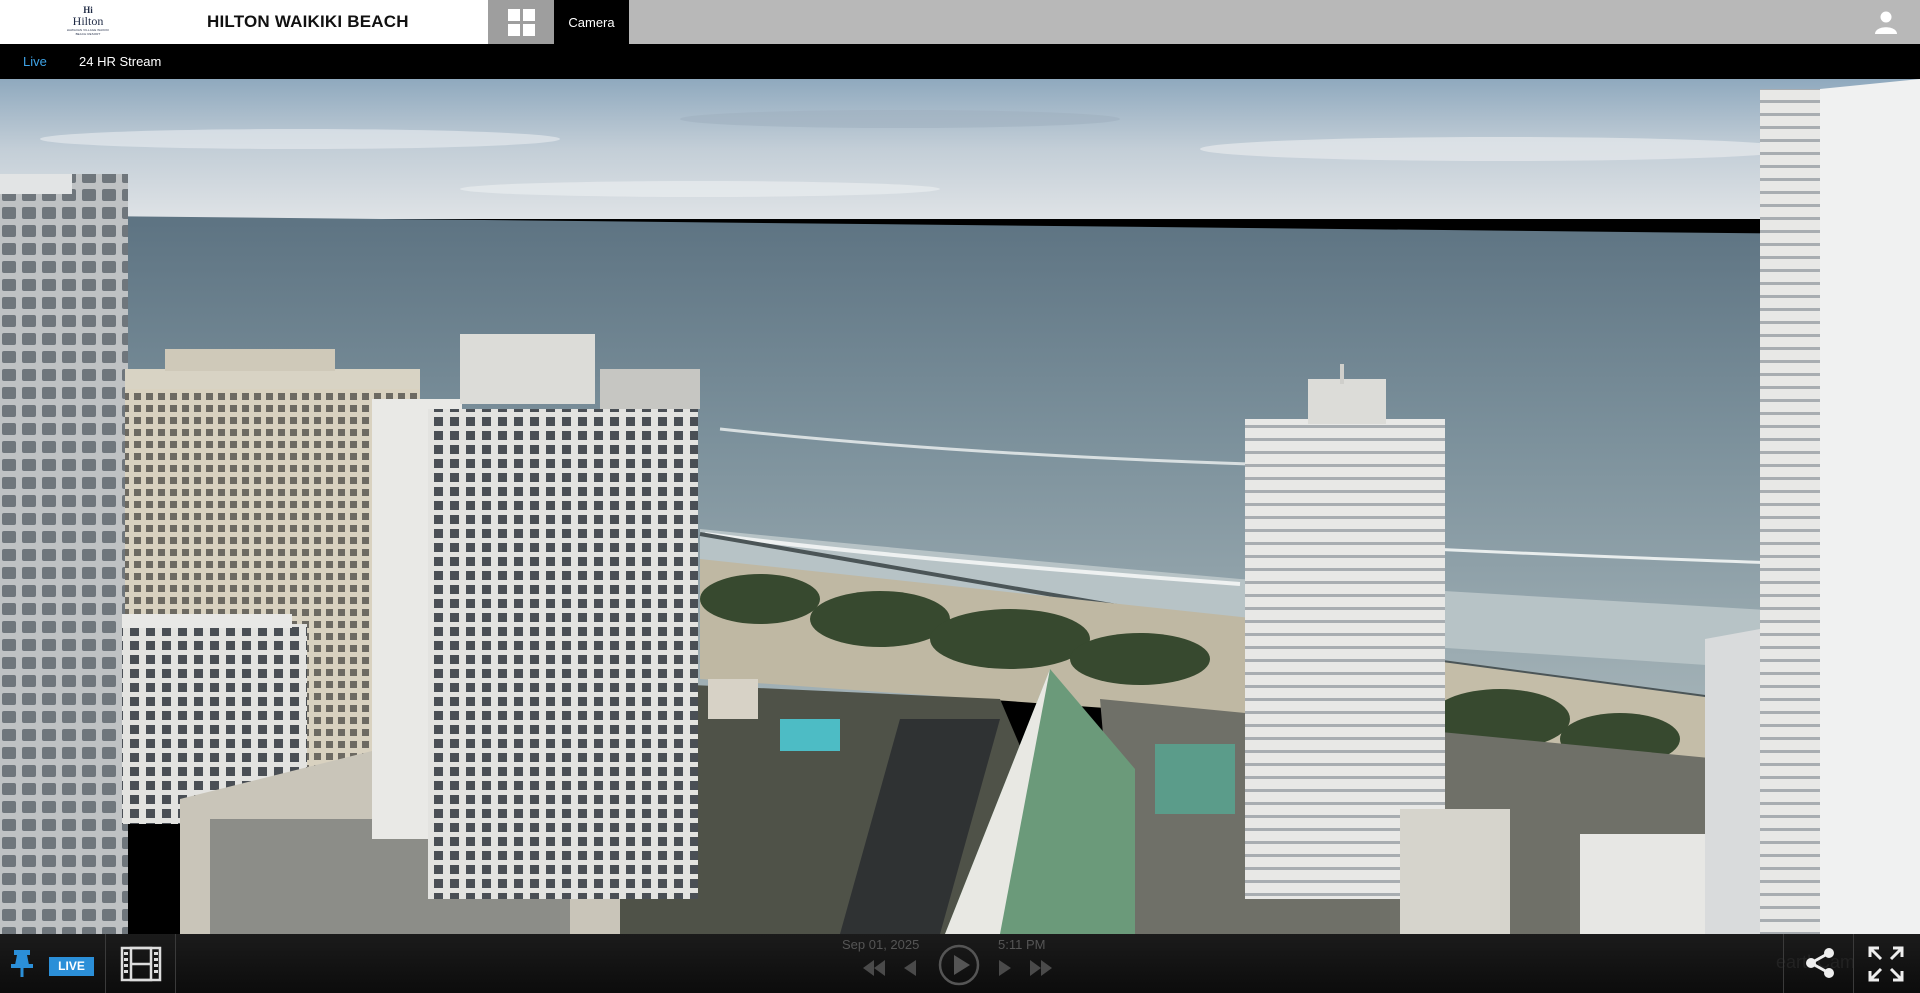 Image resolution: width=1920 pixels, height=993 pixels. I want to click on tab-camera: Camera, so click(591, 22).